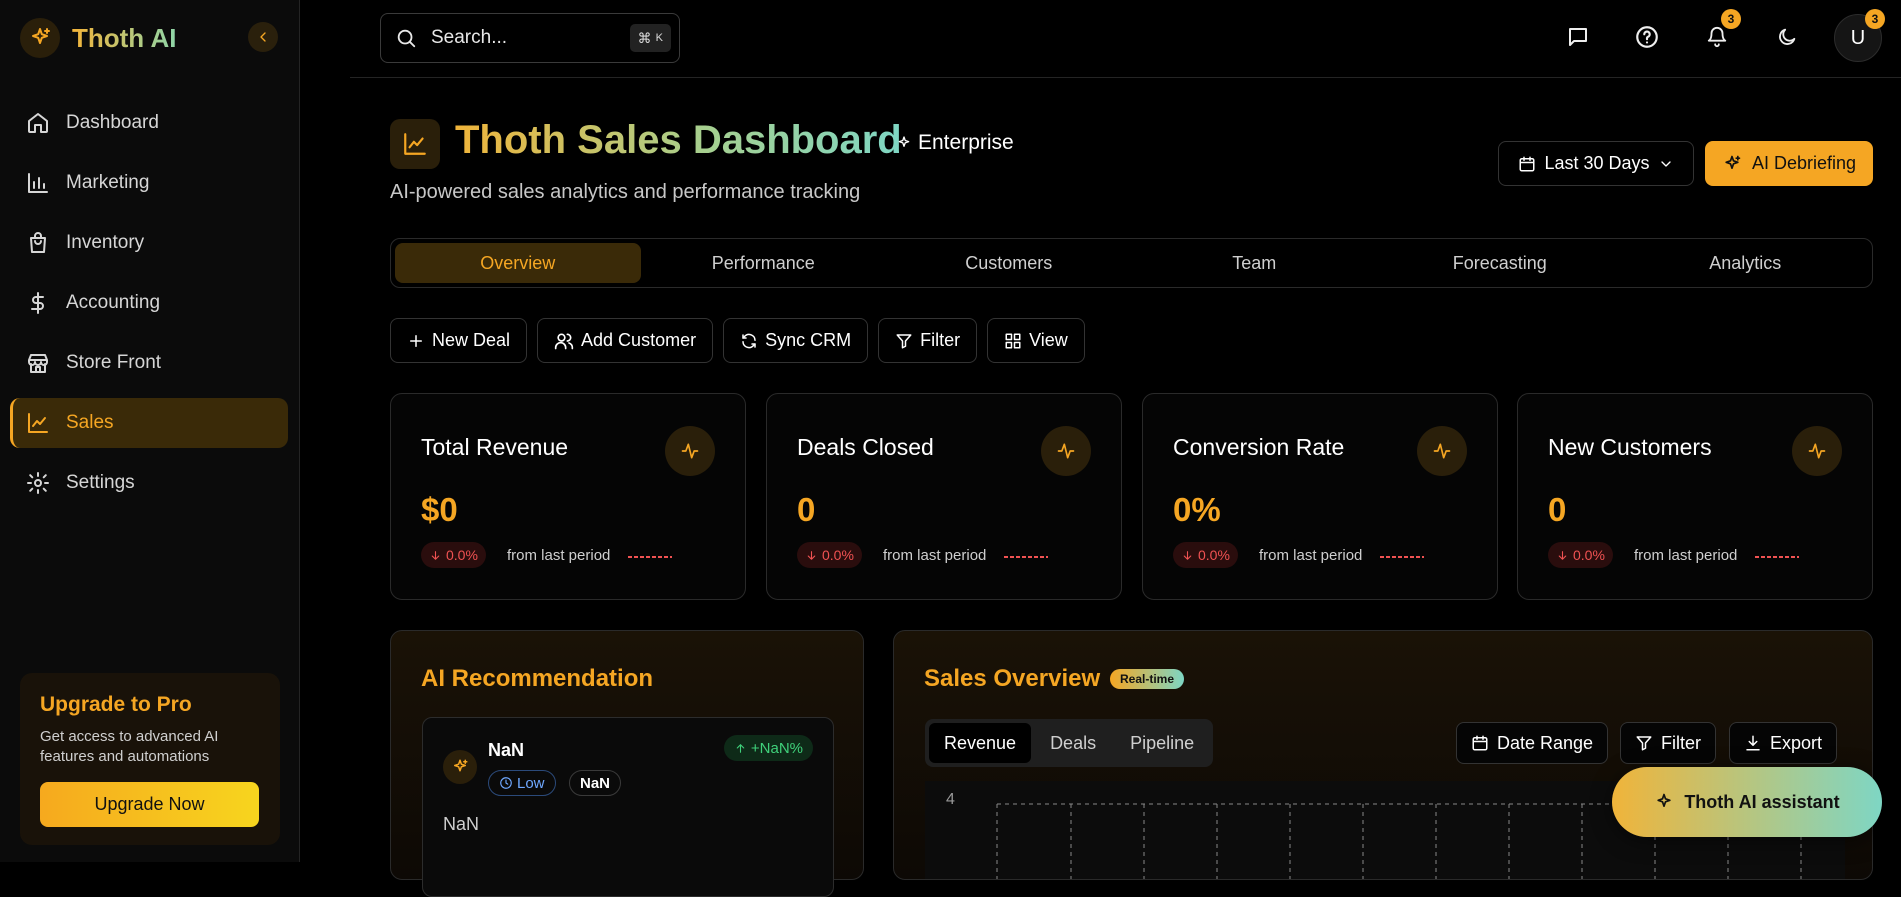  I want to click on sidebar-item-inventory: Inventory, so click(149, 243).